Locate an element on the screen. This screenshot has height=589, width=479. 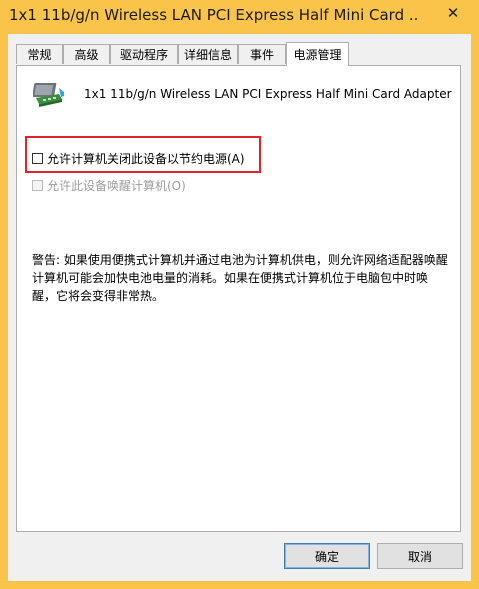
warning-line-3: 醒，它将会变得非常热。 is located at coordinates (98, 296).